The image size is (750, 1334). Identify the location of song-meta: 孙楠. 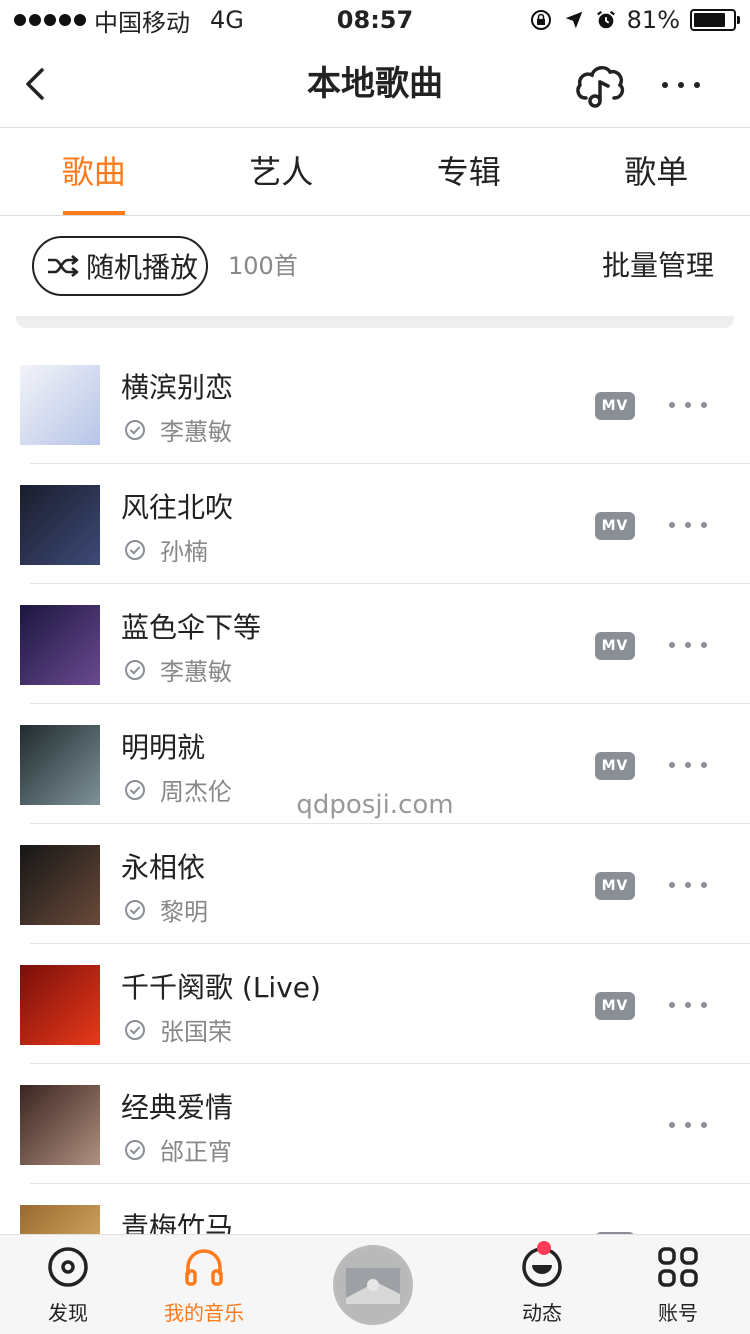
(166, 549).